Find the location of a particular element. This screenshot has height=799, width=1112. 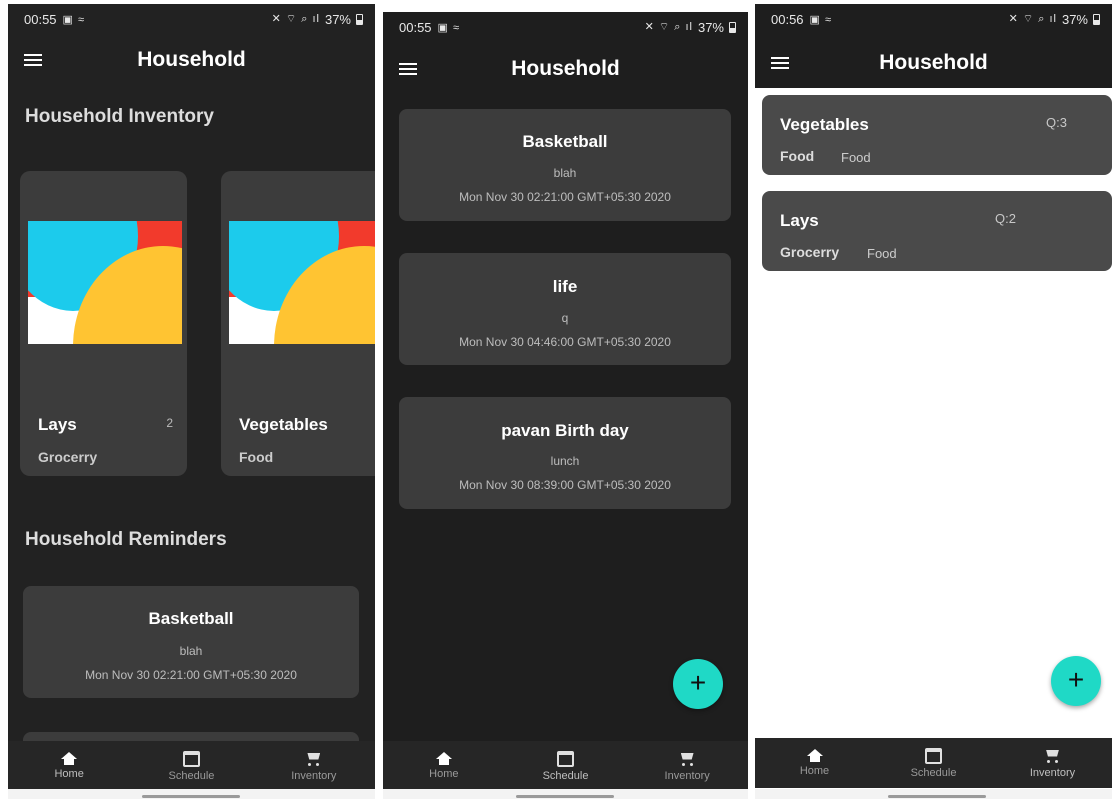

inventory-card: Vegetables 3 Food is located at coordinates (298, 323).